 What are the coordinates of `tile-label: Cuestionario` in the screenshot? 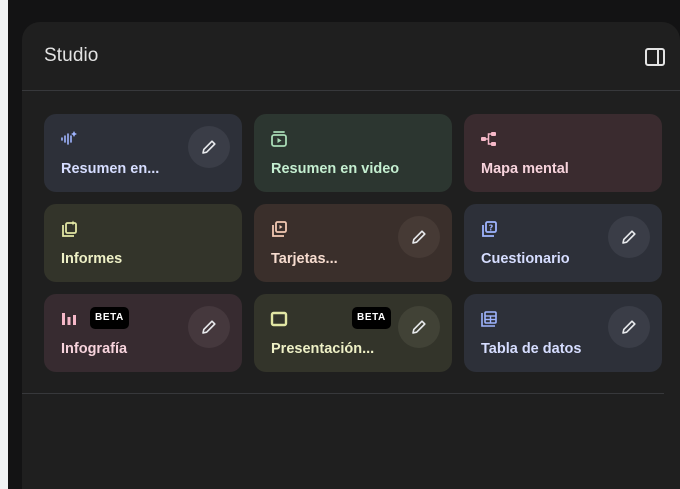 It's located at (525, 259).